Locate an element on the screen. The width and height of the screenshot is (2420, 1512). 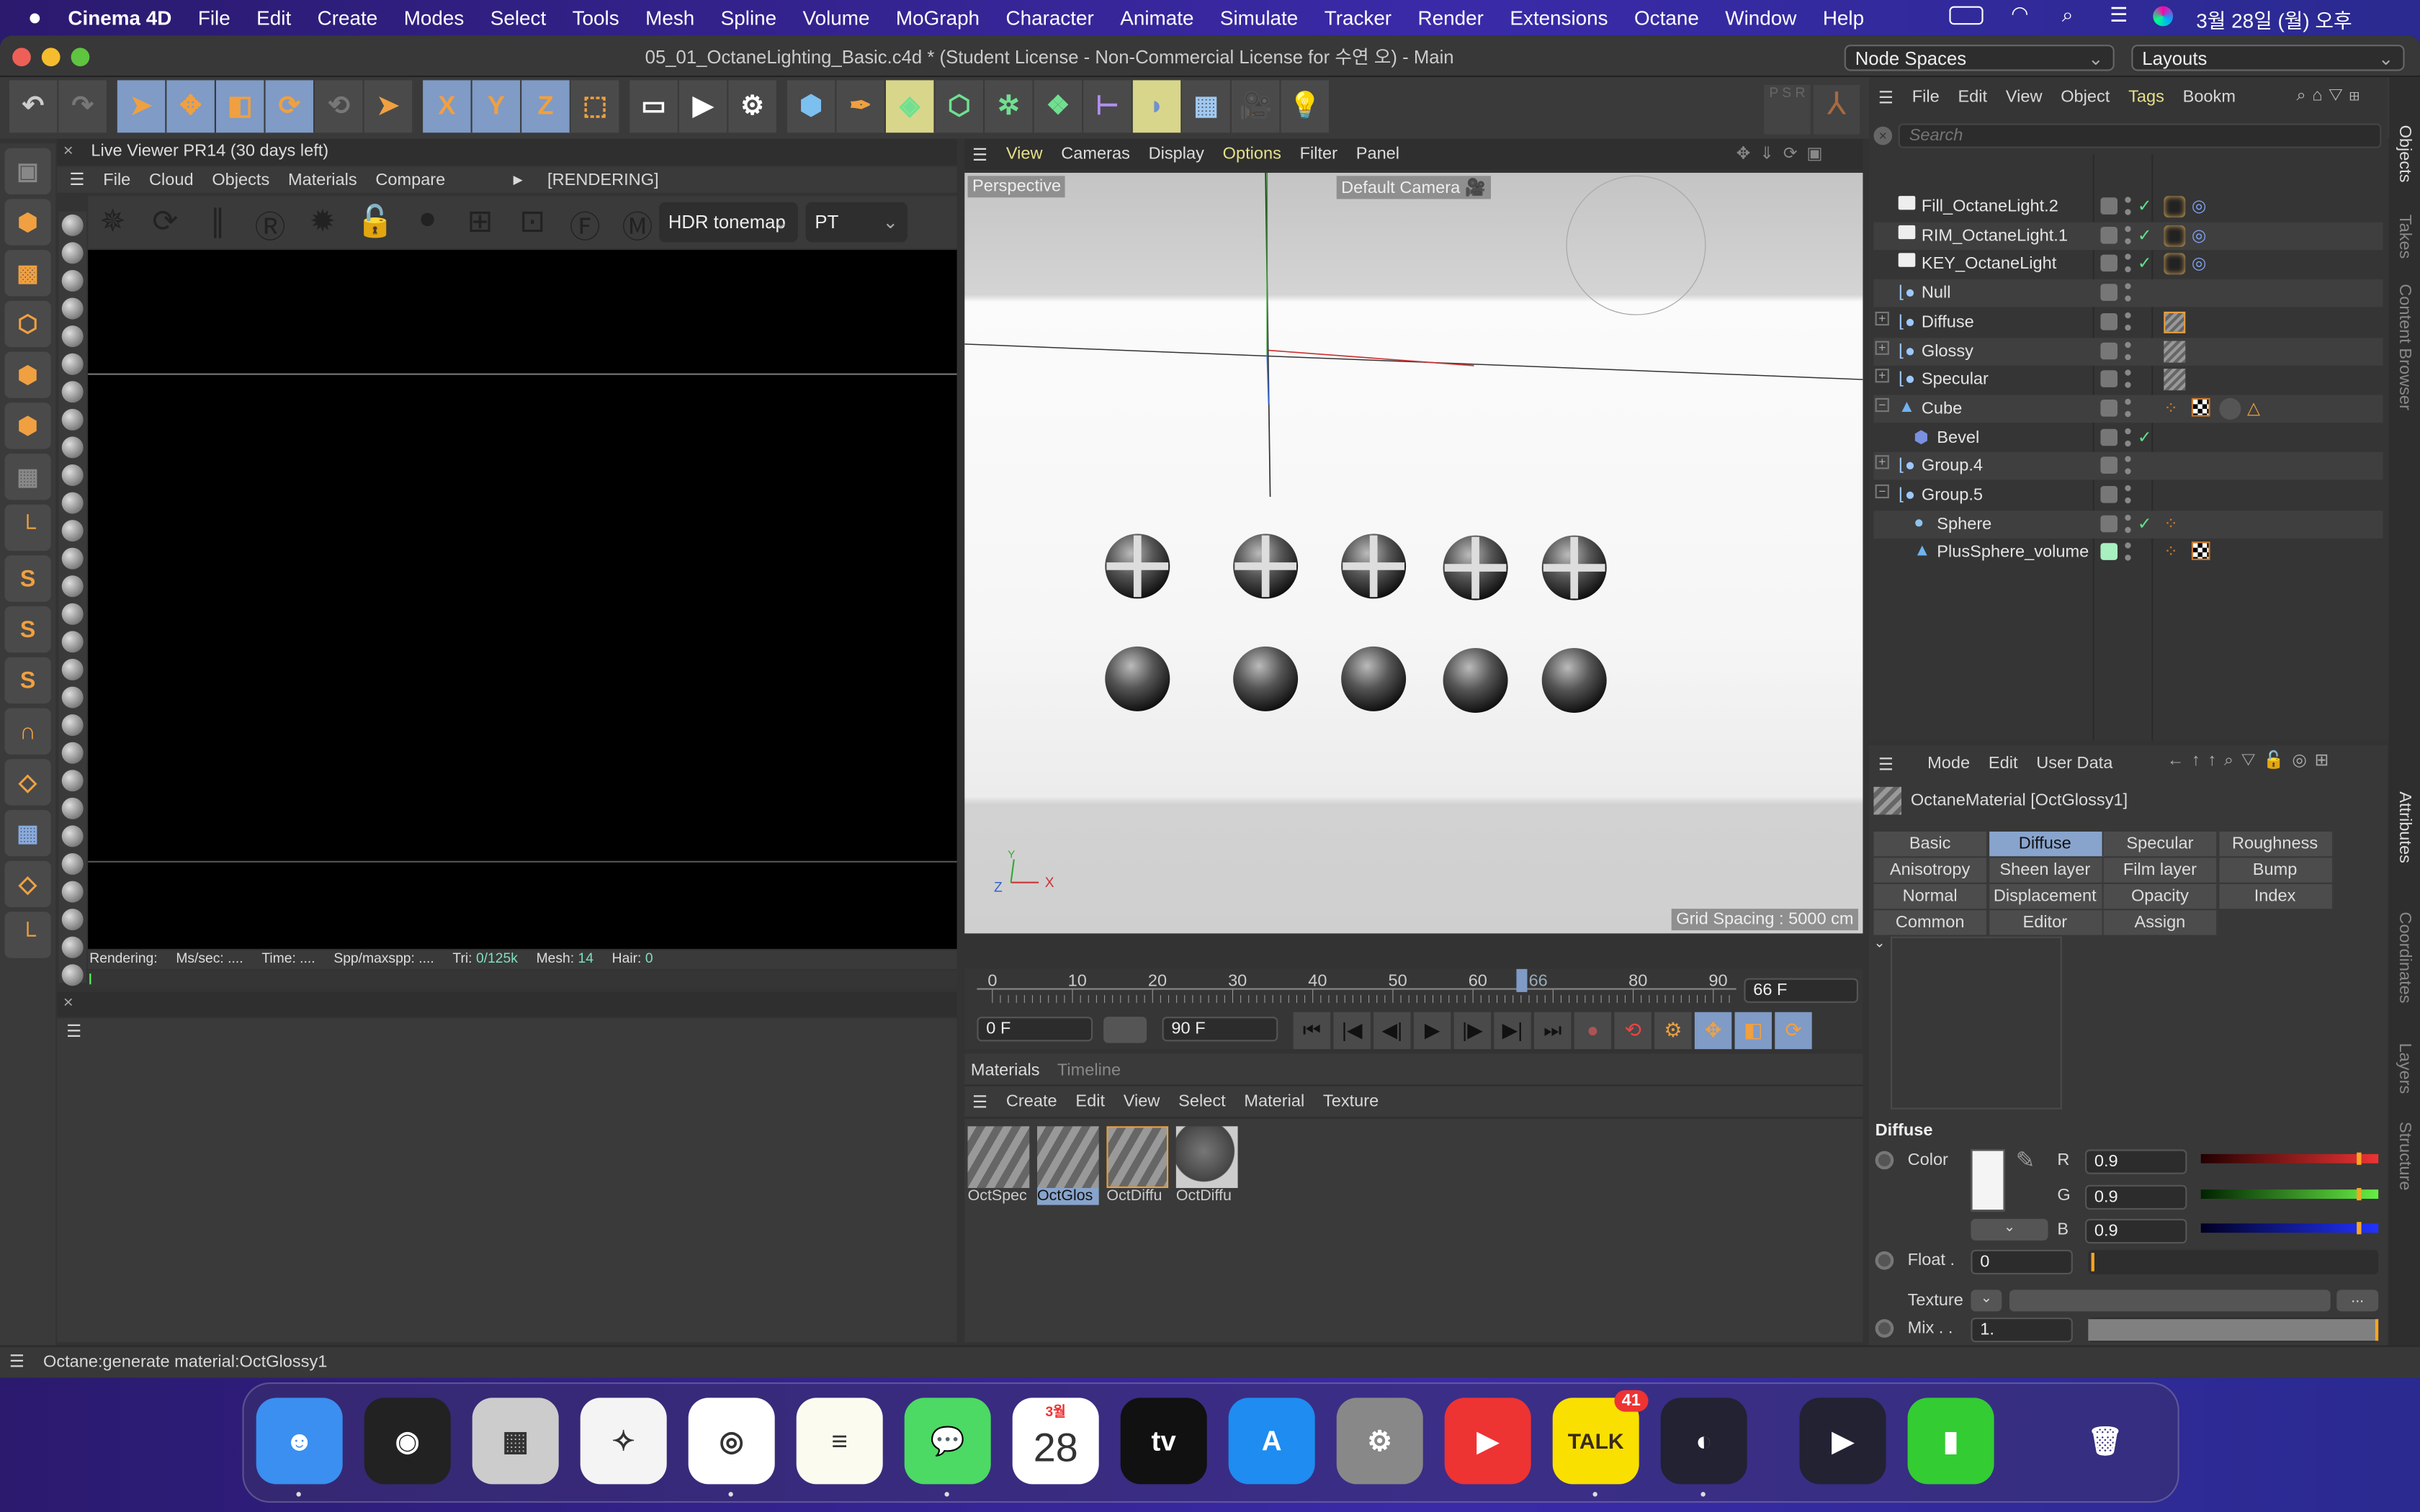
menu-item: Tools is located at coordinates (596, 17).